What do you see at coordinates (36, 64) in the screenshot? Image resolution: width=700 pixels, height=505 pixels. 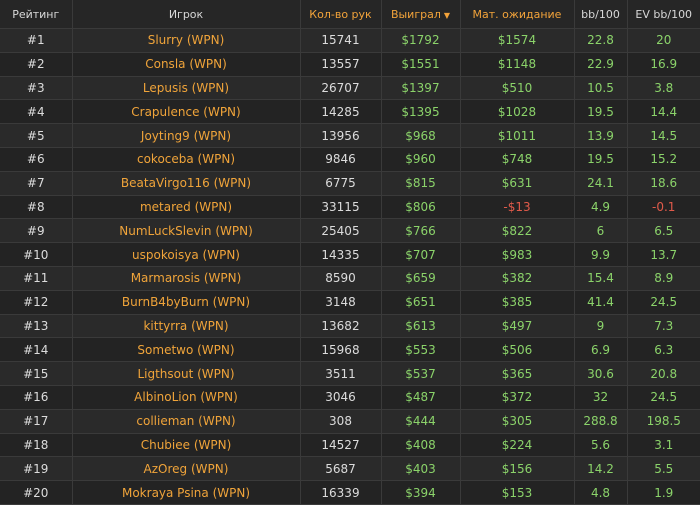 I see `rank-cell: #2` at bounding box center [36, 64].